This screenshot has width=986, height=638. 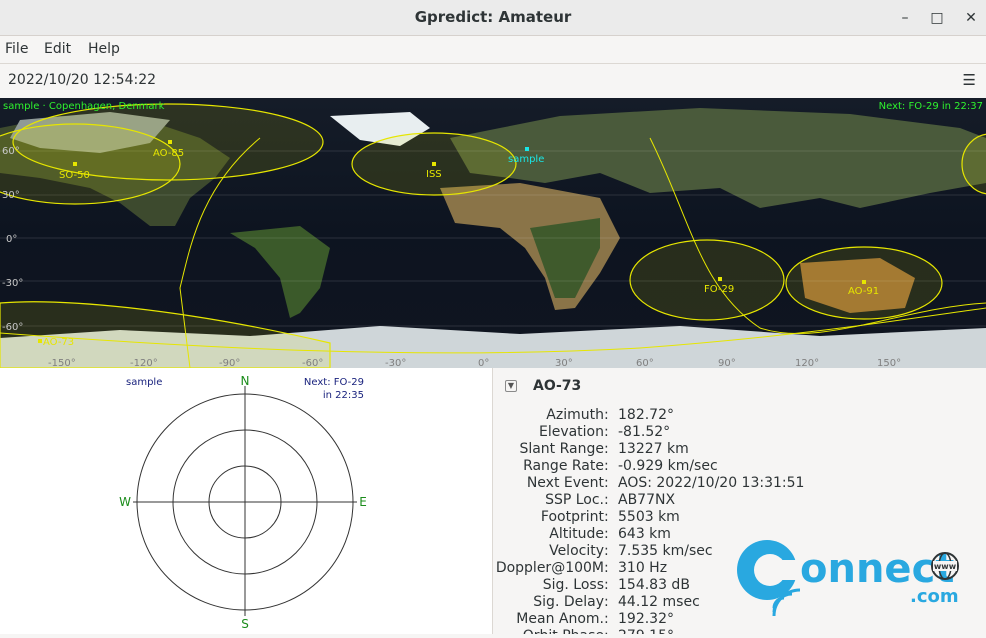 What do you see at coordinates (561, 449) in the screenshot?
I see `details-row-label: Slant Range` at bounding box center [561, 449].